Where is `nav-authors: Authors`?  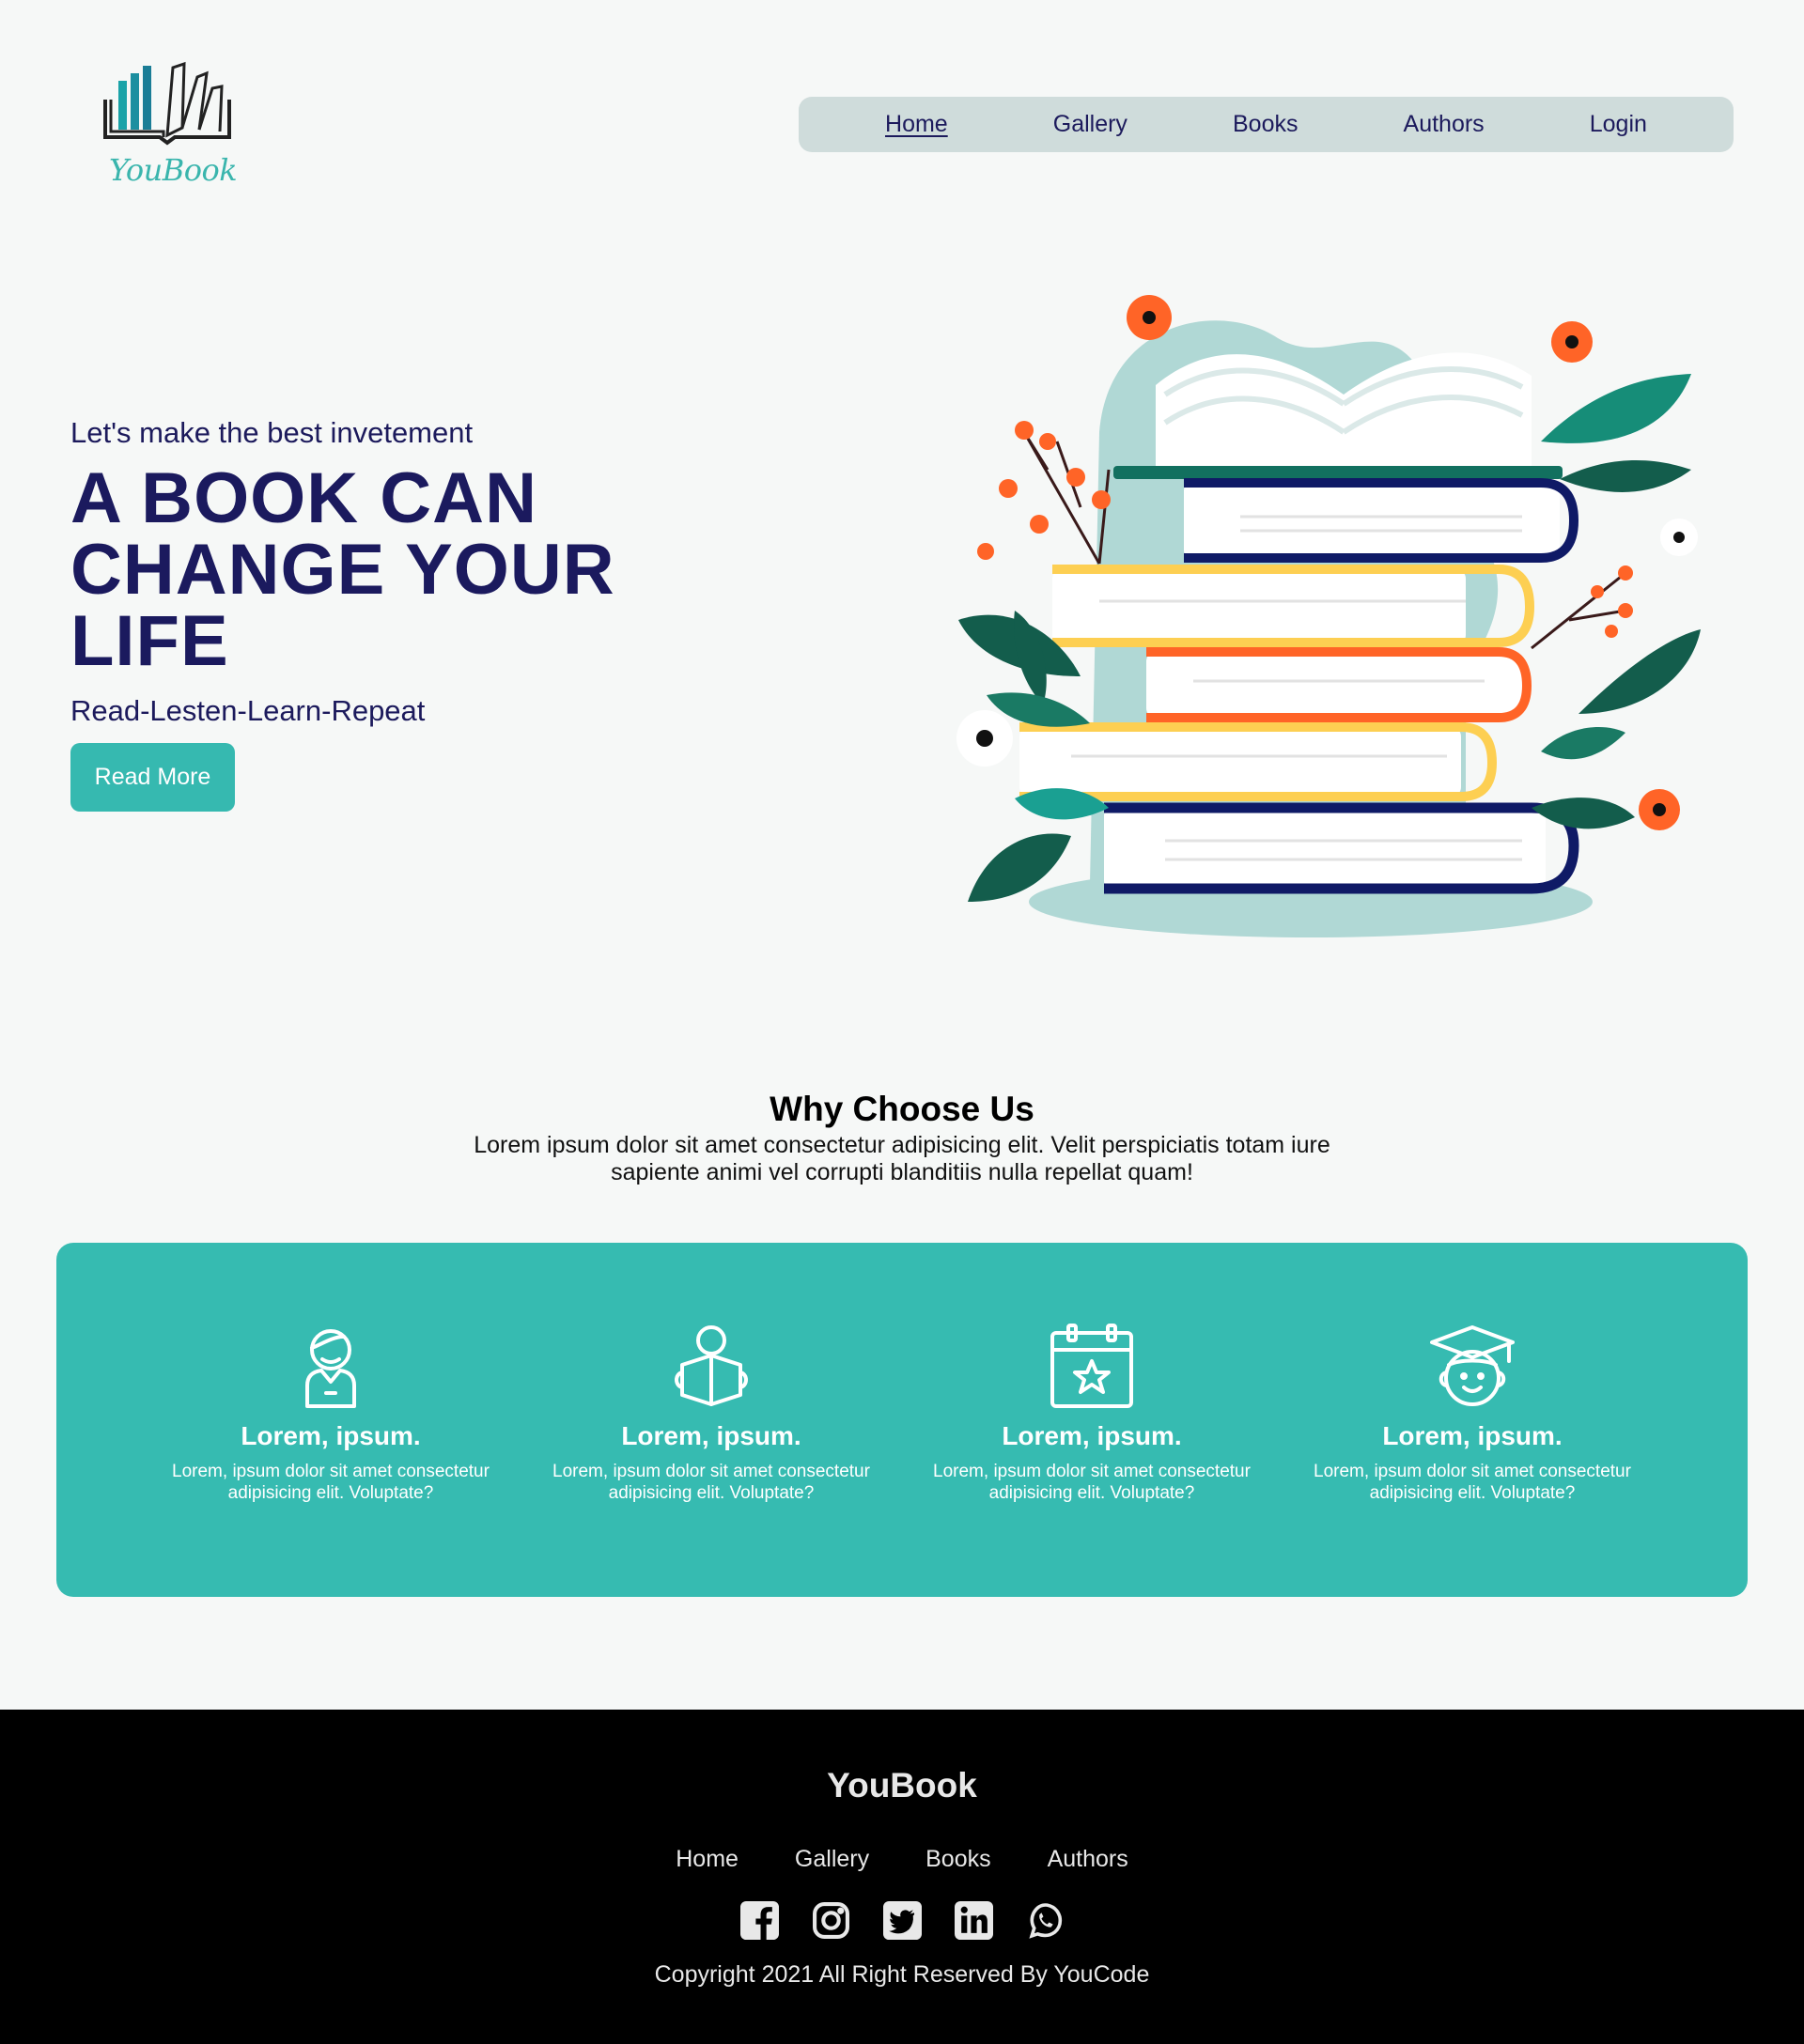 nav-authors: Authors is located at coordinates (1444, 124).